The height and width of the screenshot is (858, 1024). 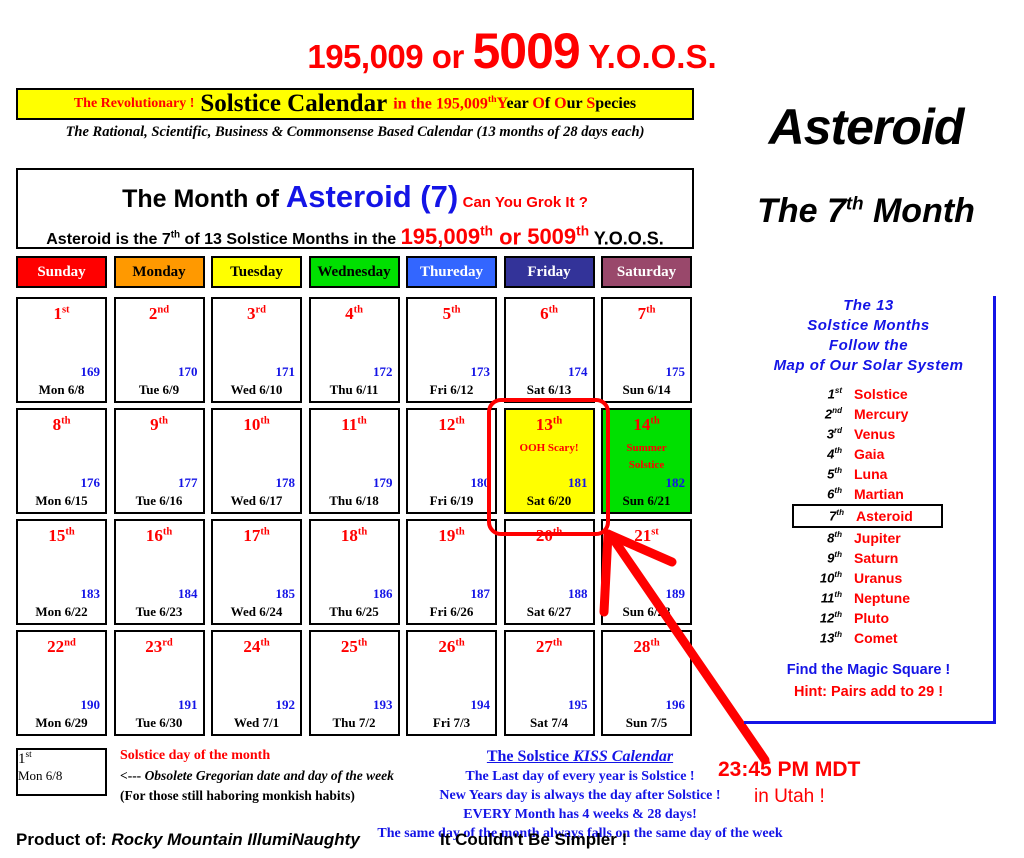 I want to click on day-ordinal: 5th, so click(x=451, y=313).